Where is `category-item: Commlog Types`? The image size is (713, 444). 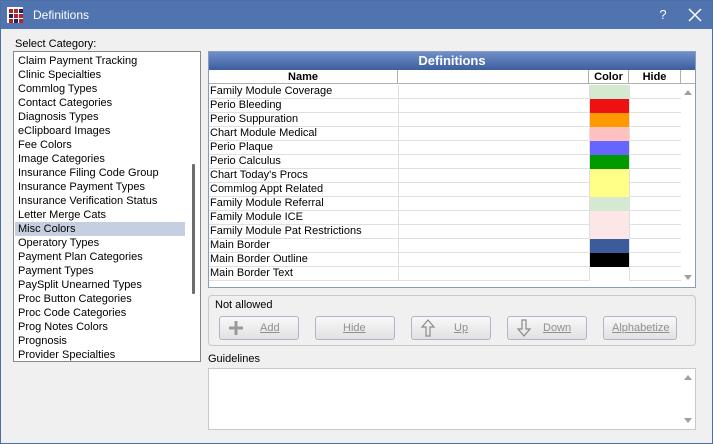
category-item: Commlog Types is located at coordinates (100, 89).